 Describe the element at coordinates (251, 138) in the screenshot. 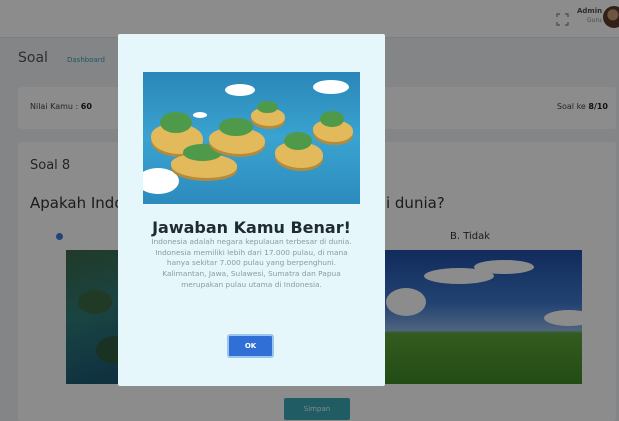

I see `archipelago-illustration` at that location.